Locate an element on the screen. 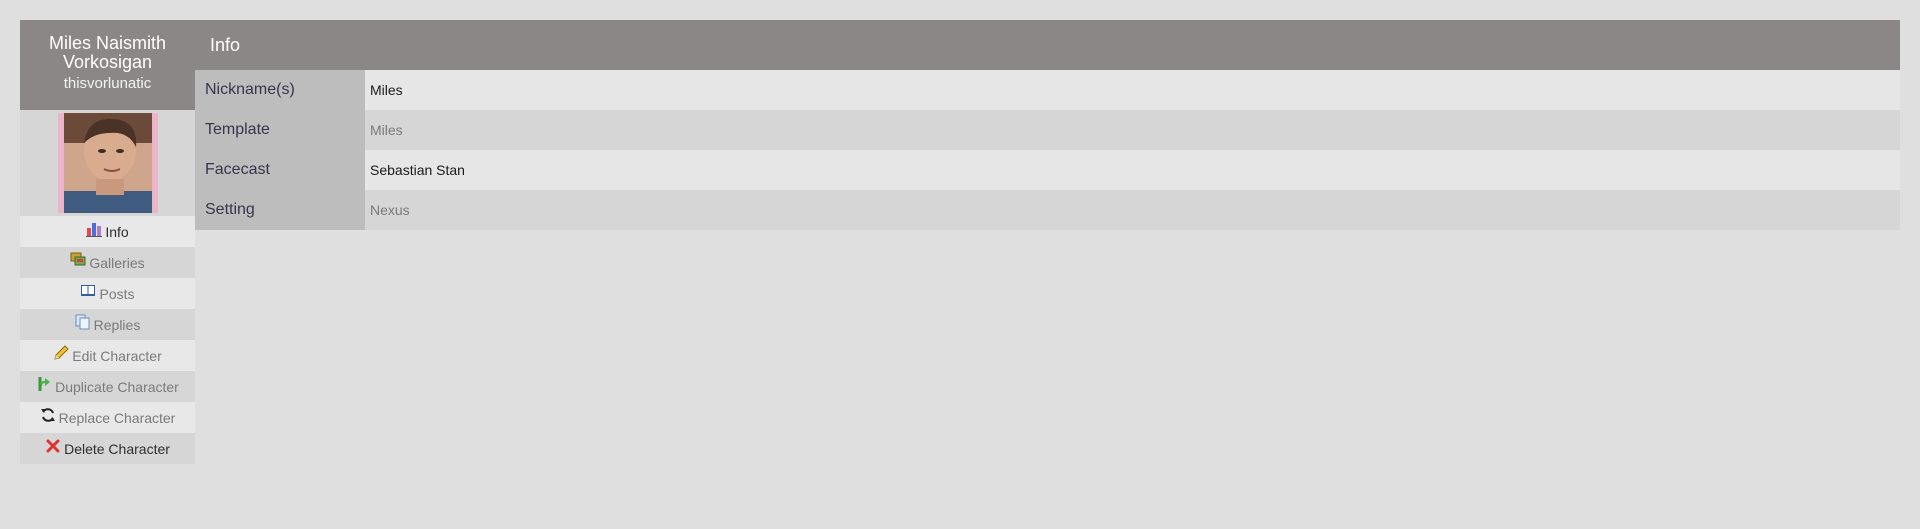  avatar-container is located at coordinates (107, 163).